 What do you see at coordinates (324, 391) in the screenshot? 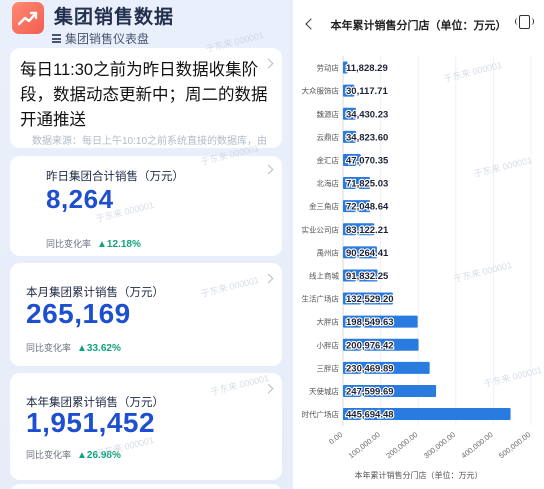
I see `category-label: 天使城店` at bounding box center [324, 391].